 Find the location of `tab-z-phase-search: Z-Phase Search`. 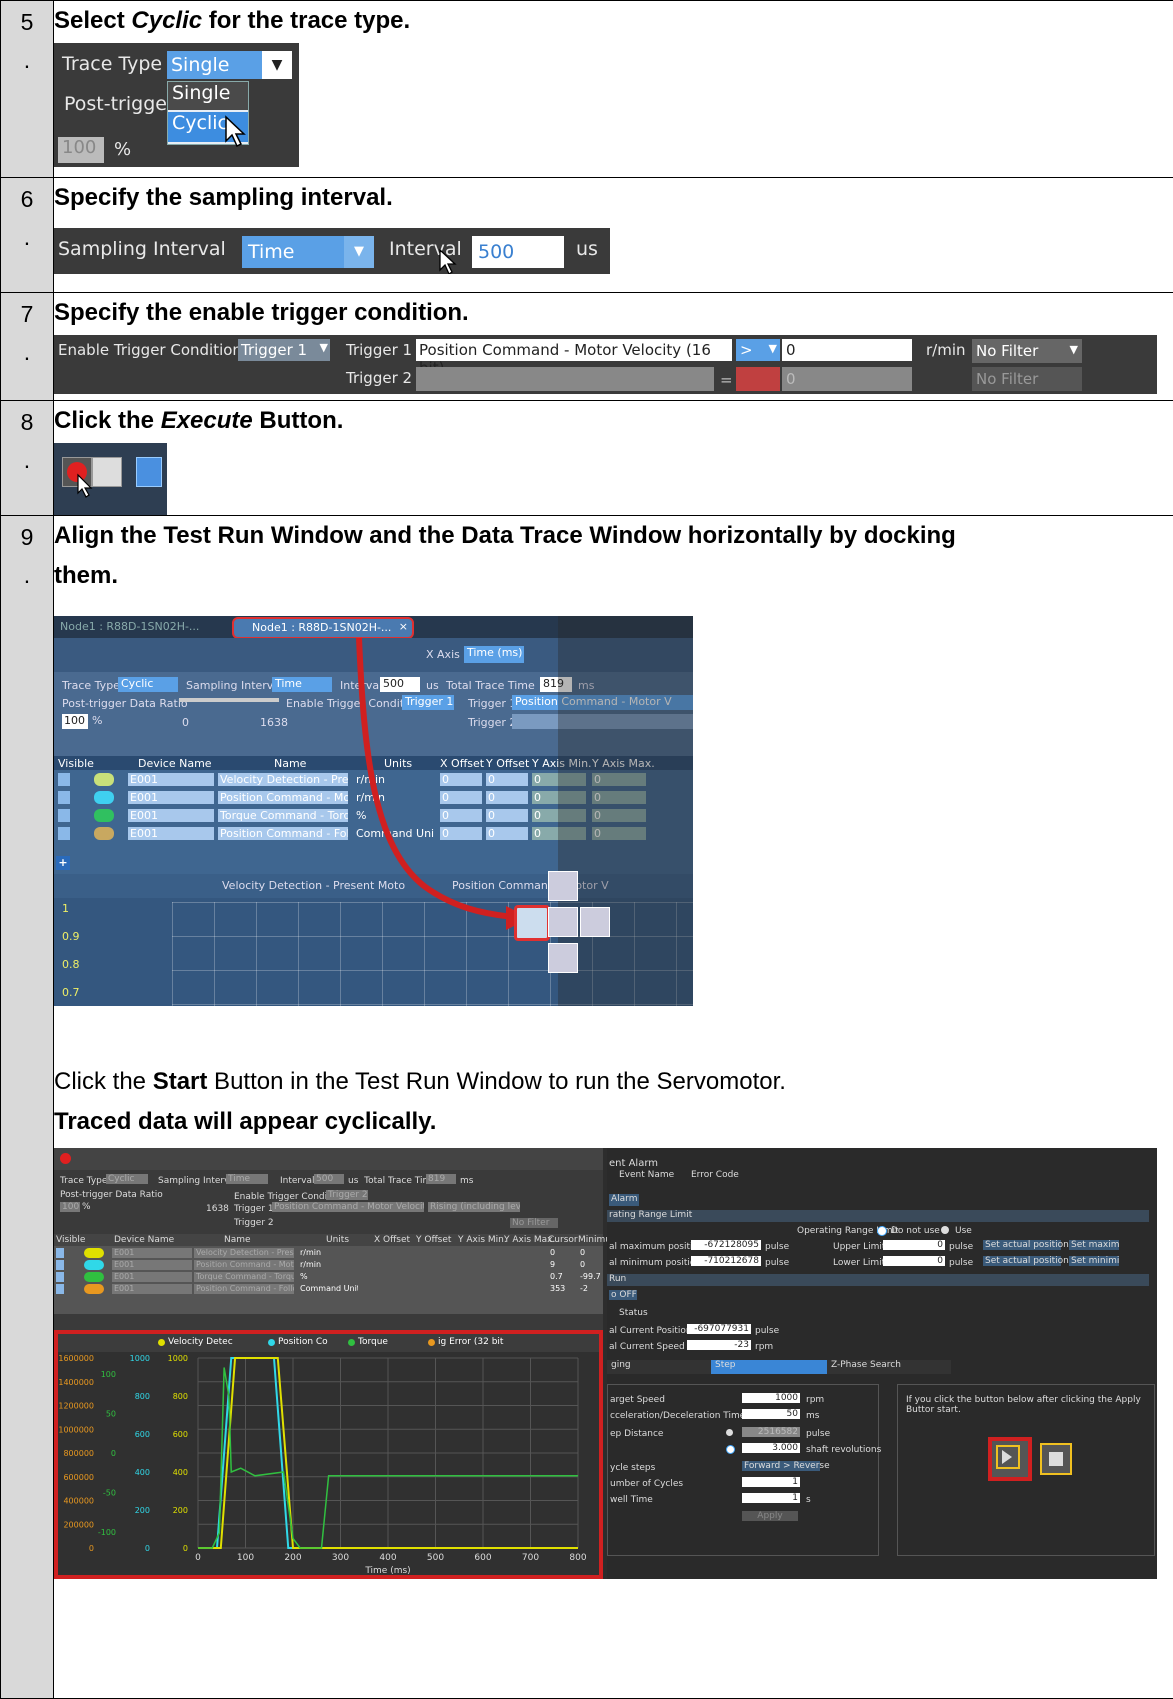

tab-z-phase-search: Z-Phase Search is located at coordinates (889, 1367).